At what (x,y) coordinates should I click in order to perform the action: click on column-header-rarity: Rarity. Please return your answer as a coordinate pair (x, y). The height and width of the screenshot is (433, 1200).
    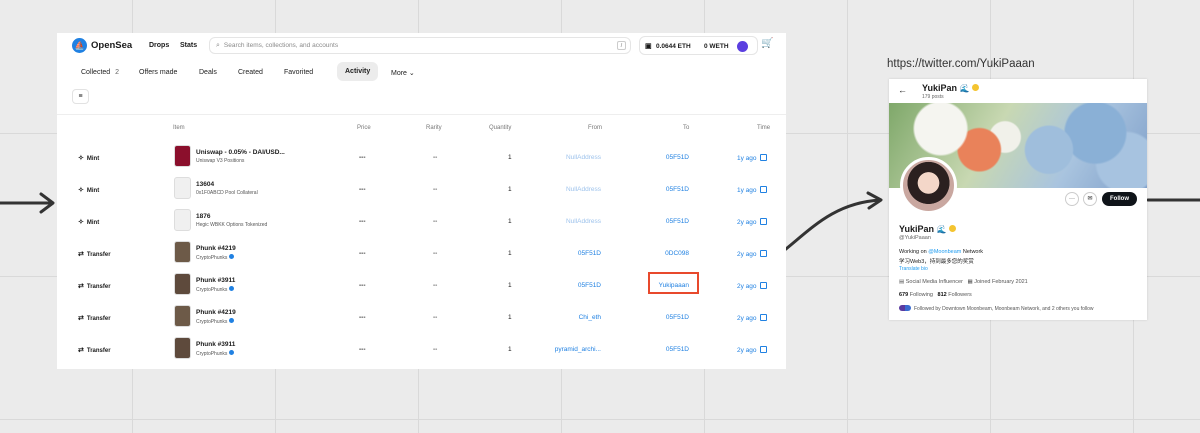
    Looking at the image, I should click on (434, 128).